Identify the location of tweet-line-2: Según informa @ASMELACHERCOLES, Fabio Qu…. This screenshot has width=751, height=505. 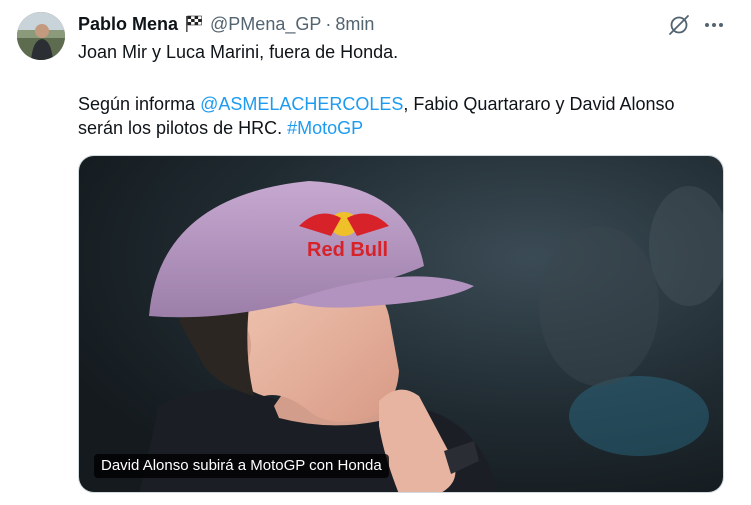
(403, 104).